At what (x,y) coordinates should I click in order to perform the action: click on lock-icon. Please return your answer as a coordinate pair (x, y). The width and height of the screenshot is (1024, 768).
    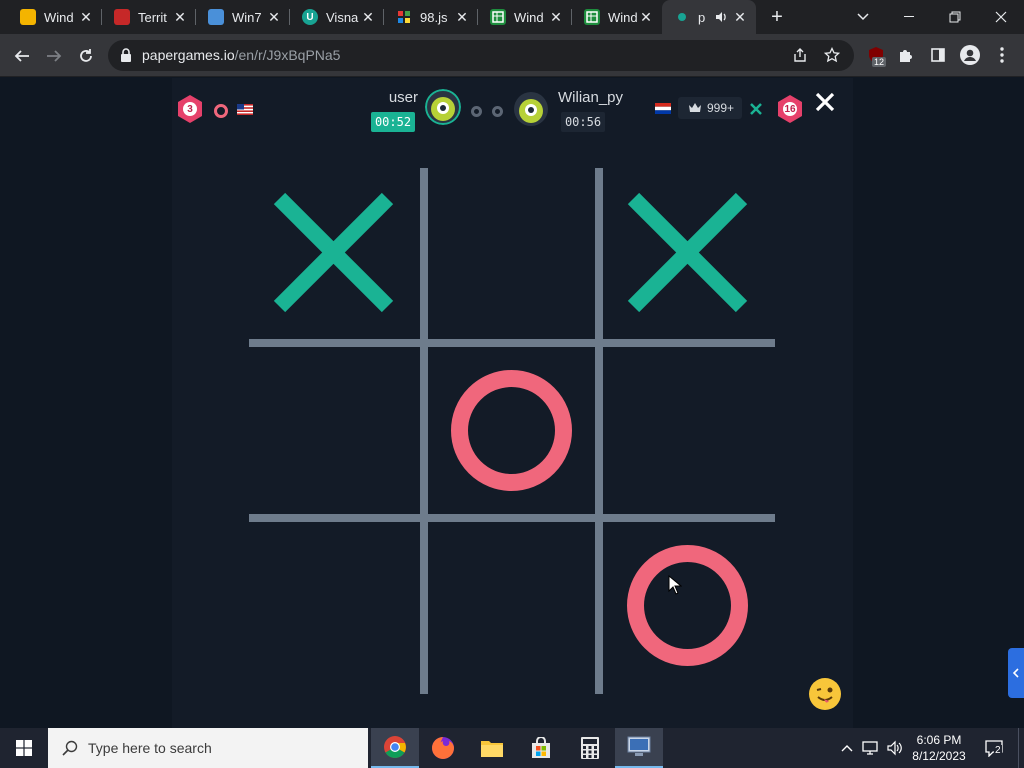
    Looking at the image, I should click on (126, 57).